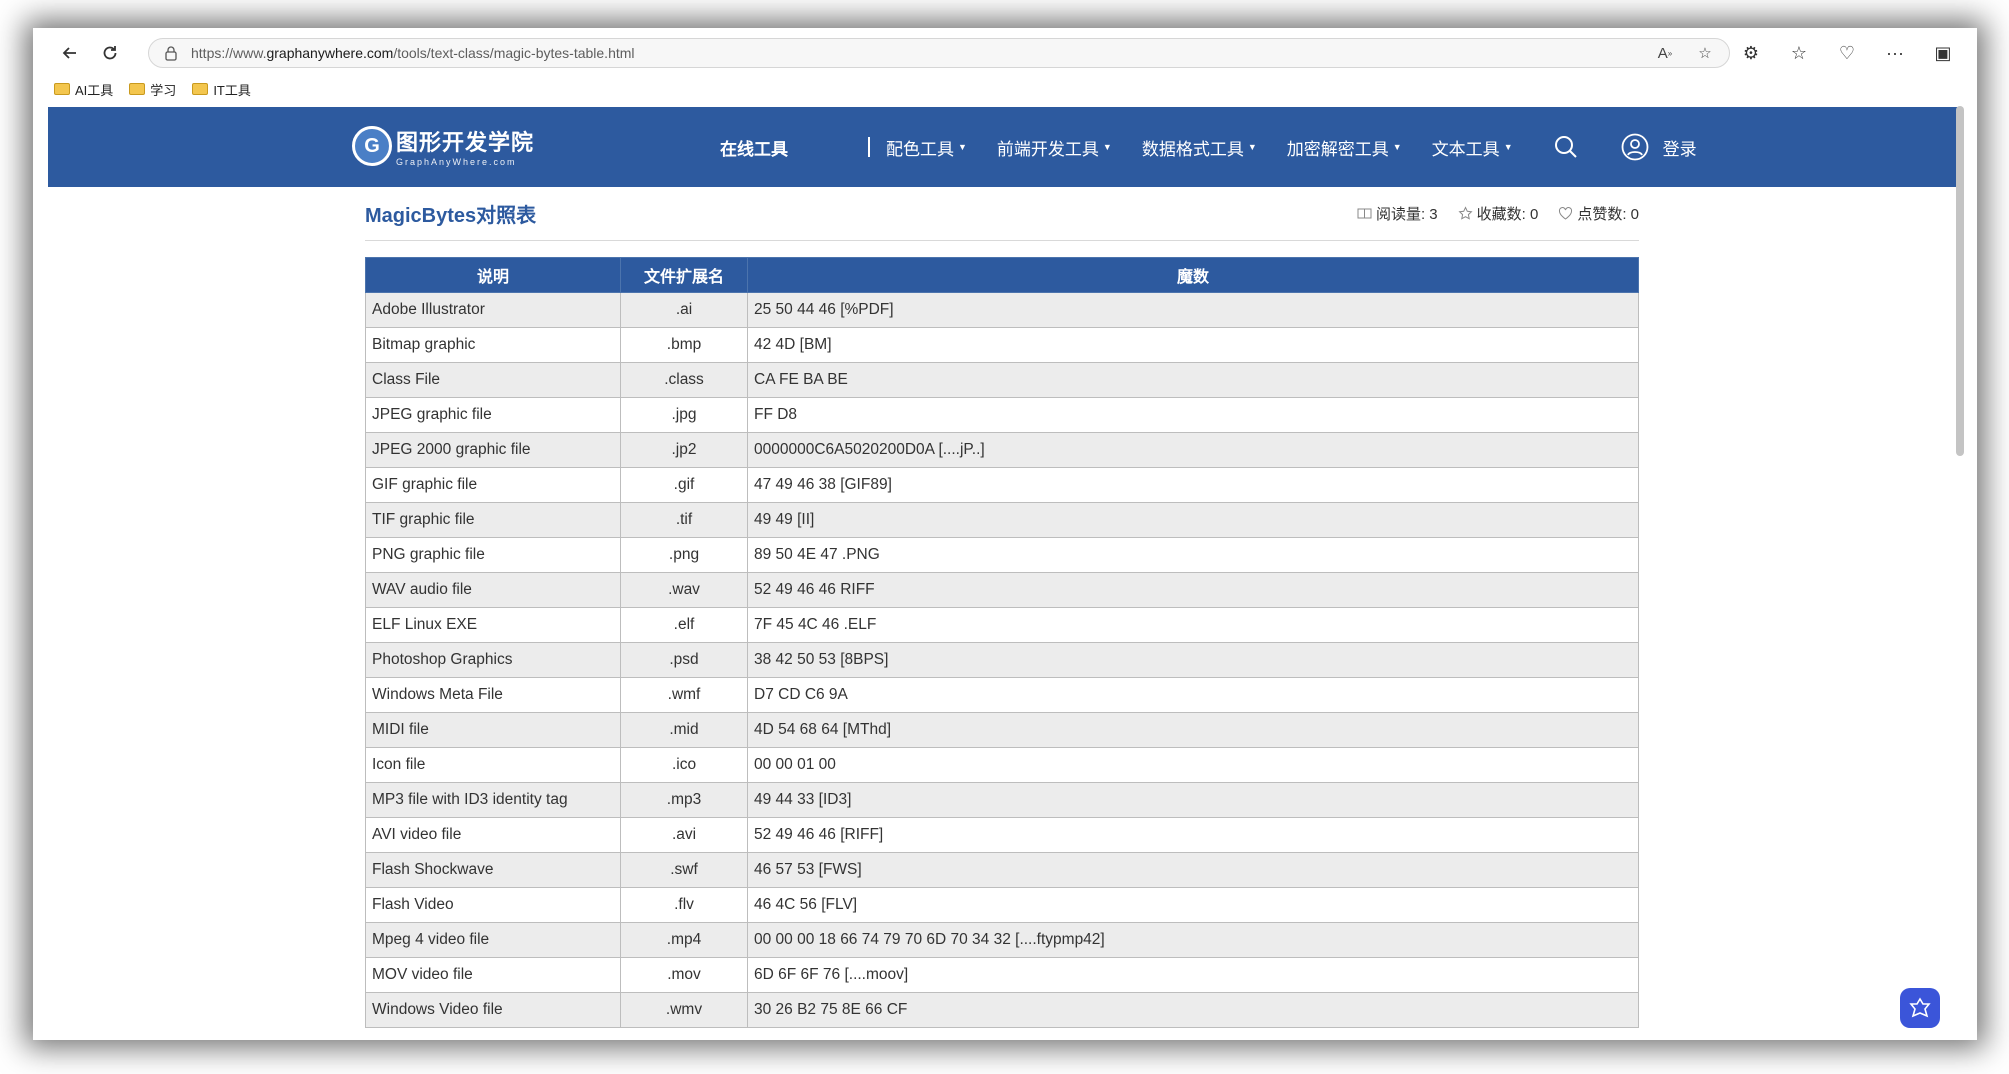 This screenshot has width=2009, height=1074. I want to click on cell-extension: .wmf, so click(684, 695).